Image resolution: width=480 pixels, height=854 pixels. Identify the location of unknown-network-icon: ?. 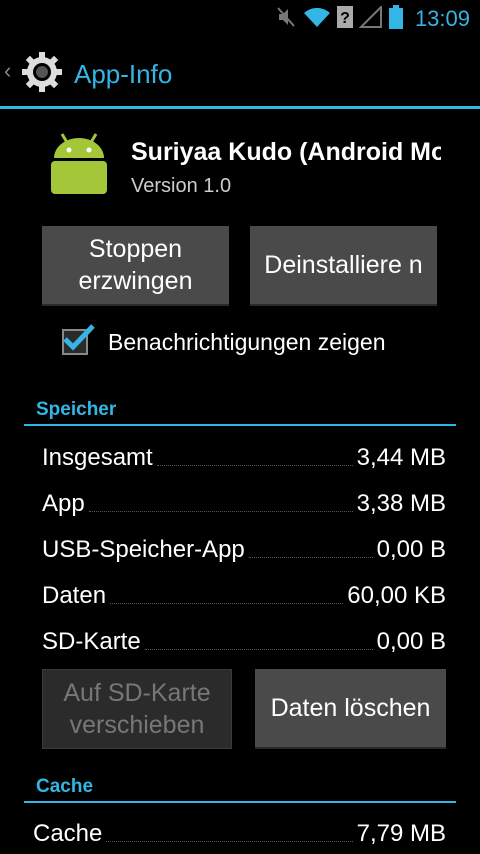
(344, 19).